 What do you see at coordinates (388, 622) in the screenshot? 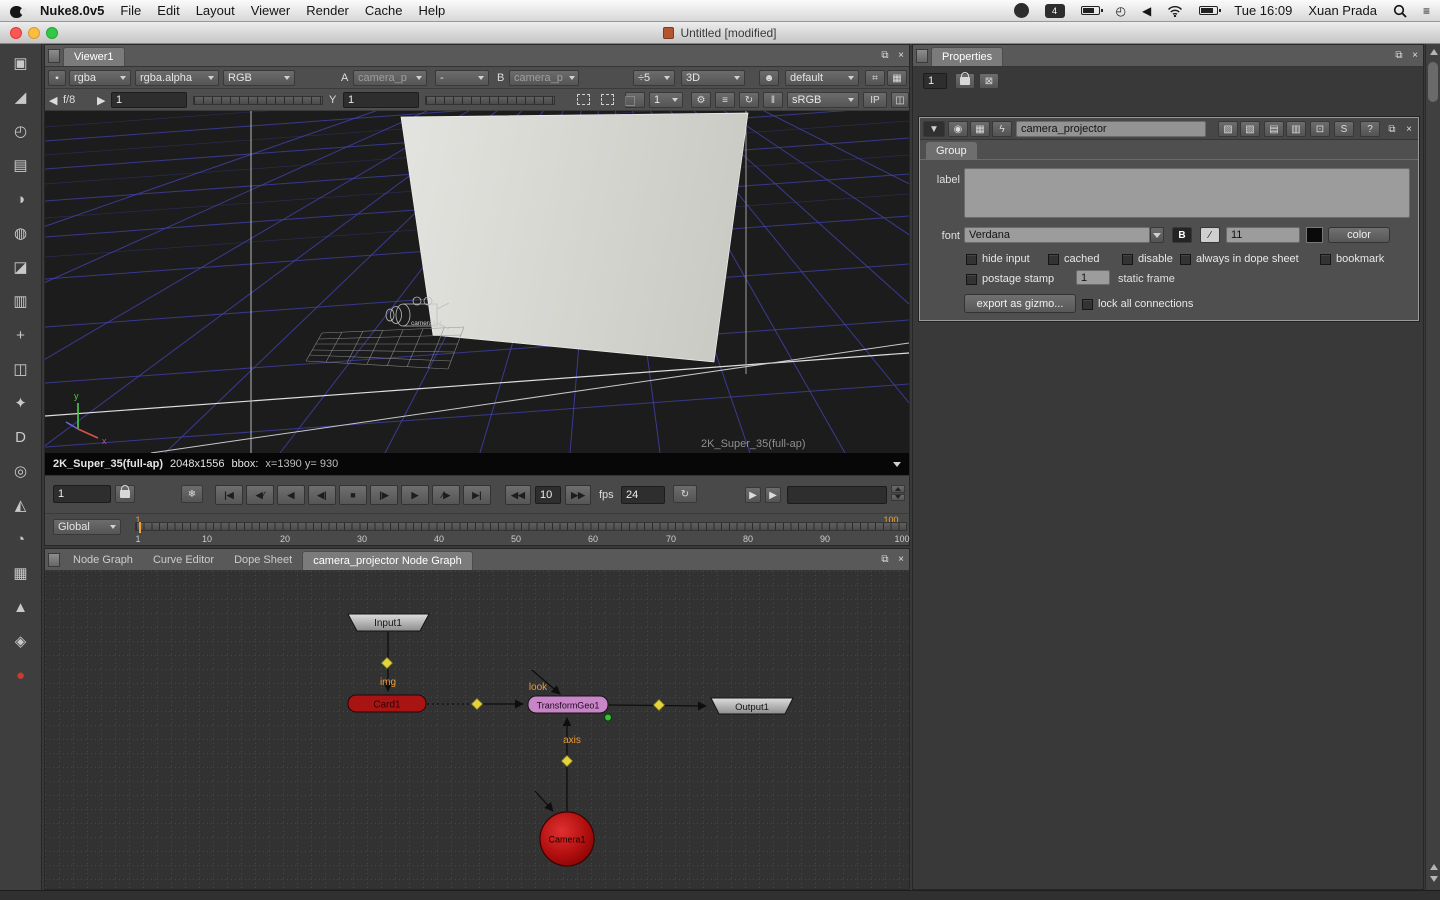
I see `node-input1: Input1` at bounding box center [388, 622].